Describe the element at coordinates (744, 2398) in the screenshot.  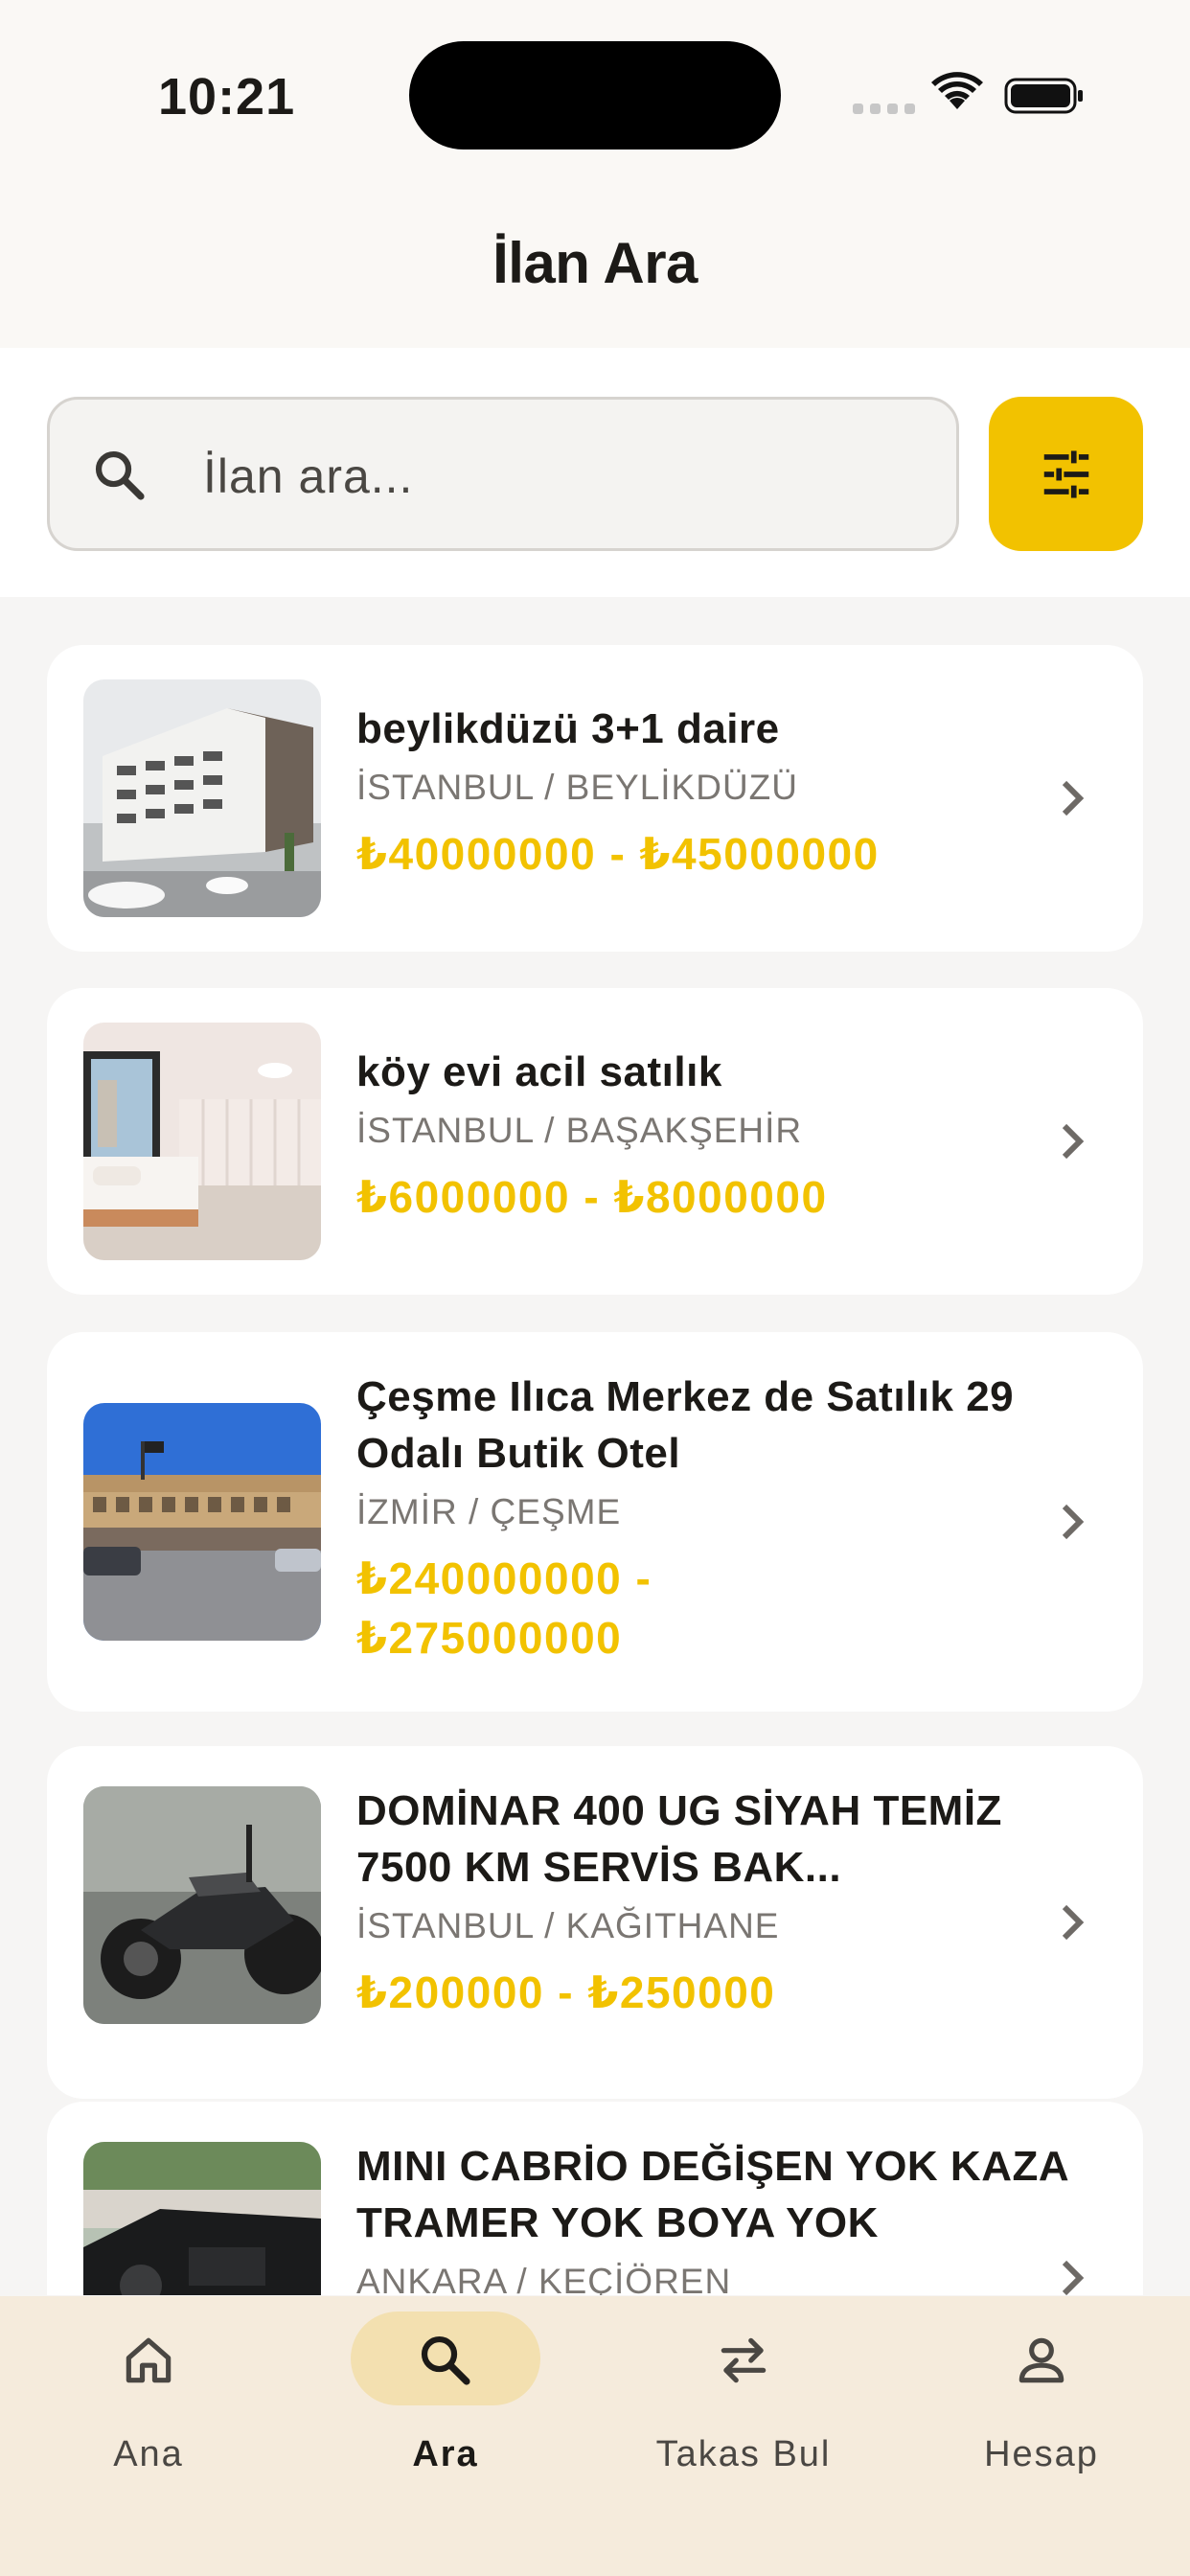
I see `tab-takas-bul: Takas Bul` at that location.